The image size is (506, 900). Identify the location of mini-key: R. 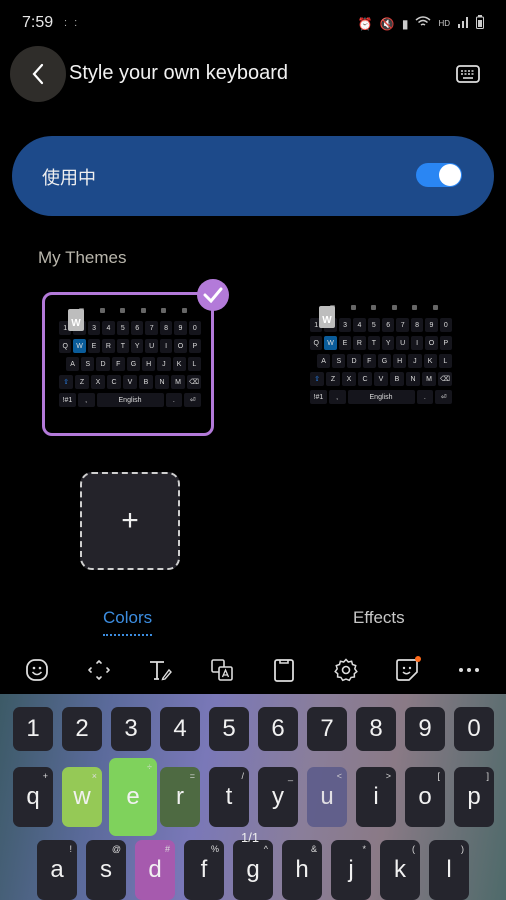
(359, 343).